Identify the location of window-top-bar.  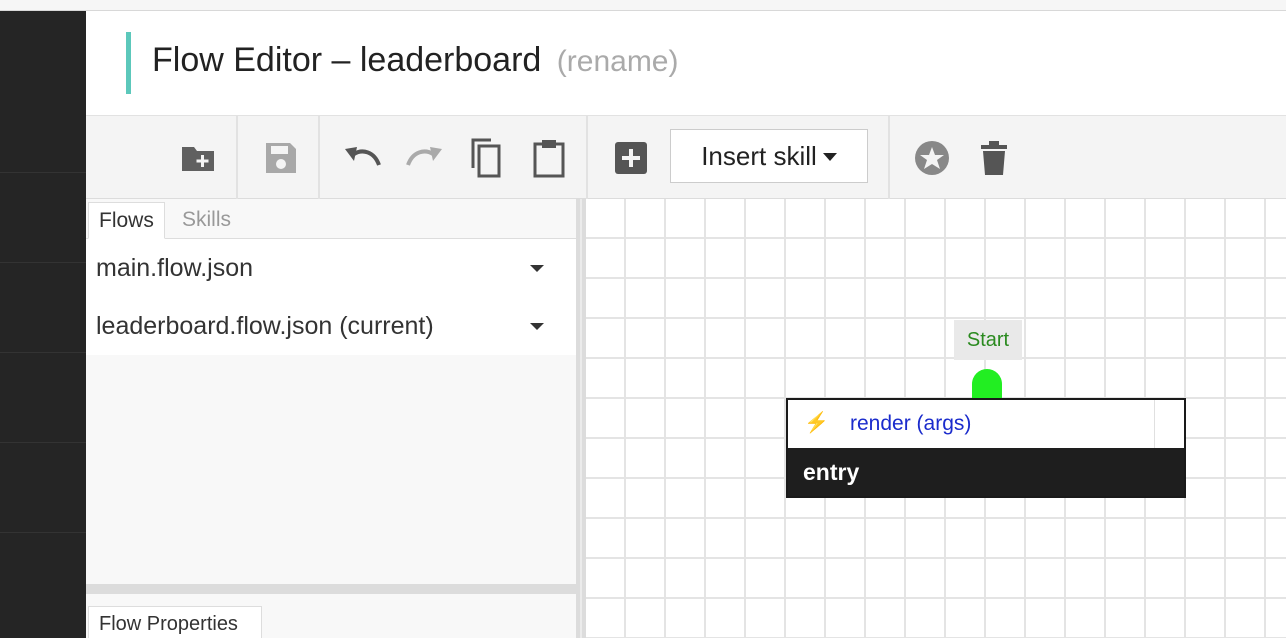
(643, 5).